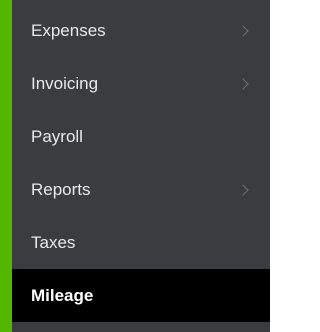  What do you see at coordinates (6, 166) in the screenshot?
I see `sidebar-accent-bar` at bounding box center [6, 166].